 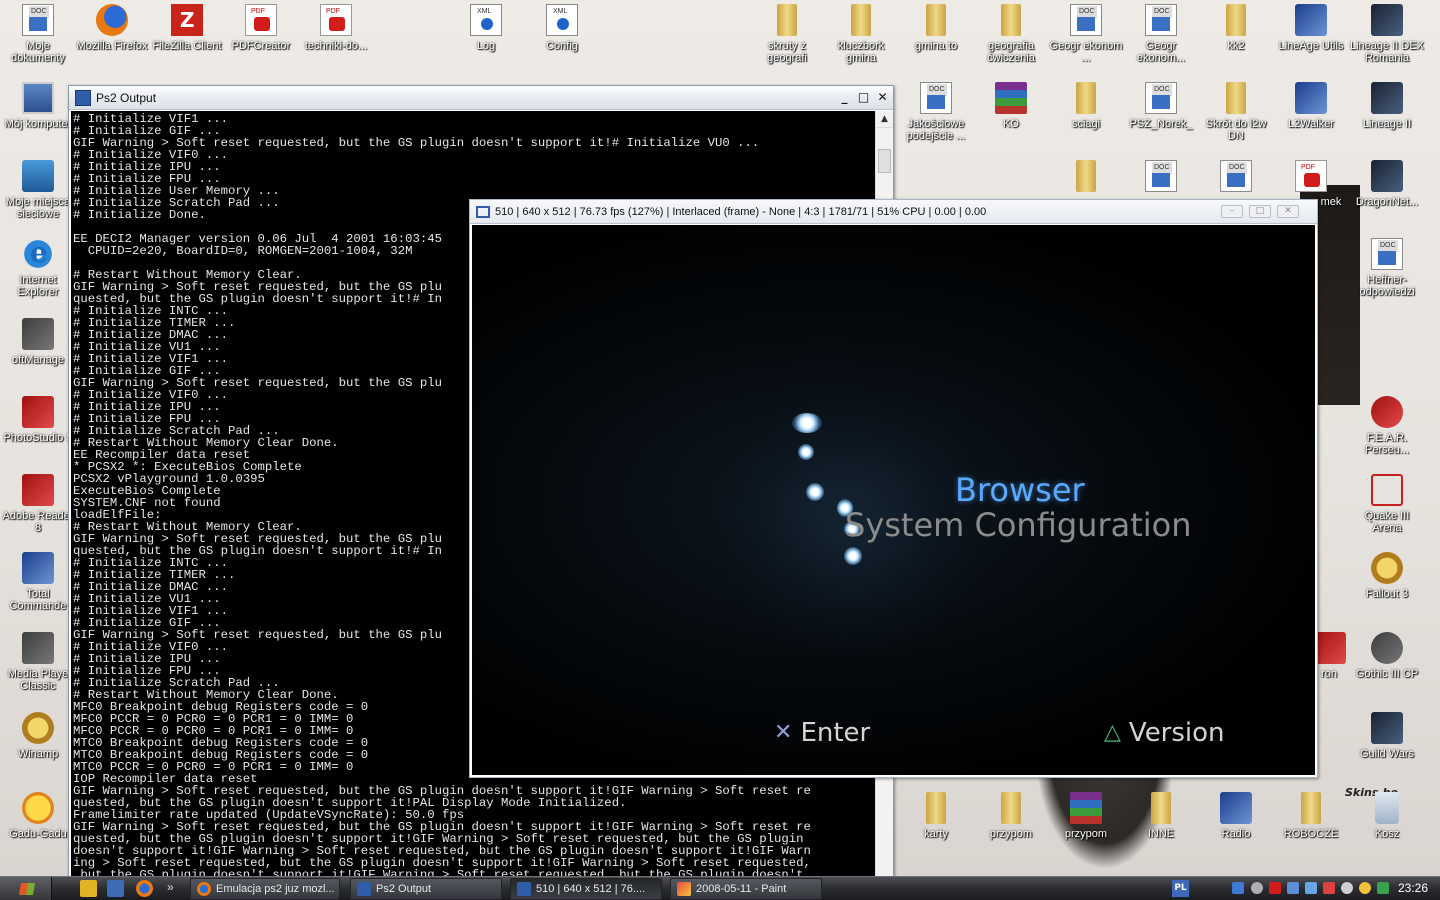 What do you see at coordinates (844, 97) in the screenshot?
I see `minimize-button: _` at bounding box center [844, 97].